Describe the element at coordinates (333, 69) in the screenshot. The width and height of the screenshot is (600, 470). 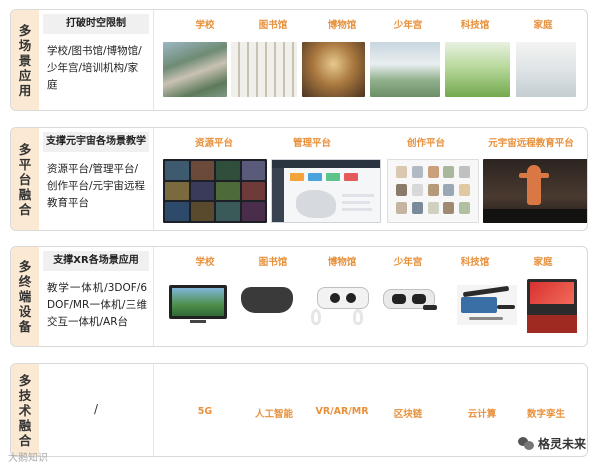
I see `museum-photo` at that location.